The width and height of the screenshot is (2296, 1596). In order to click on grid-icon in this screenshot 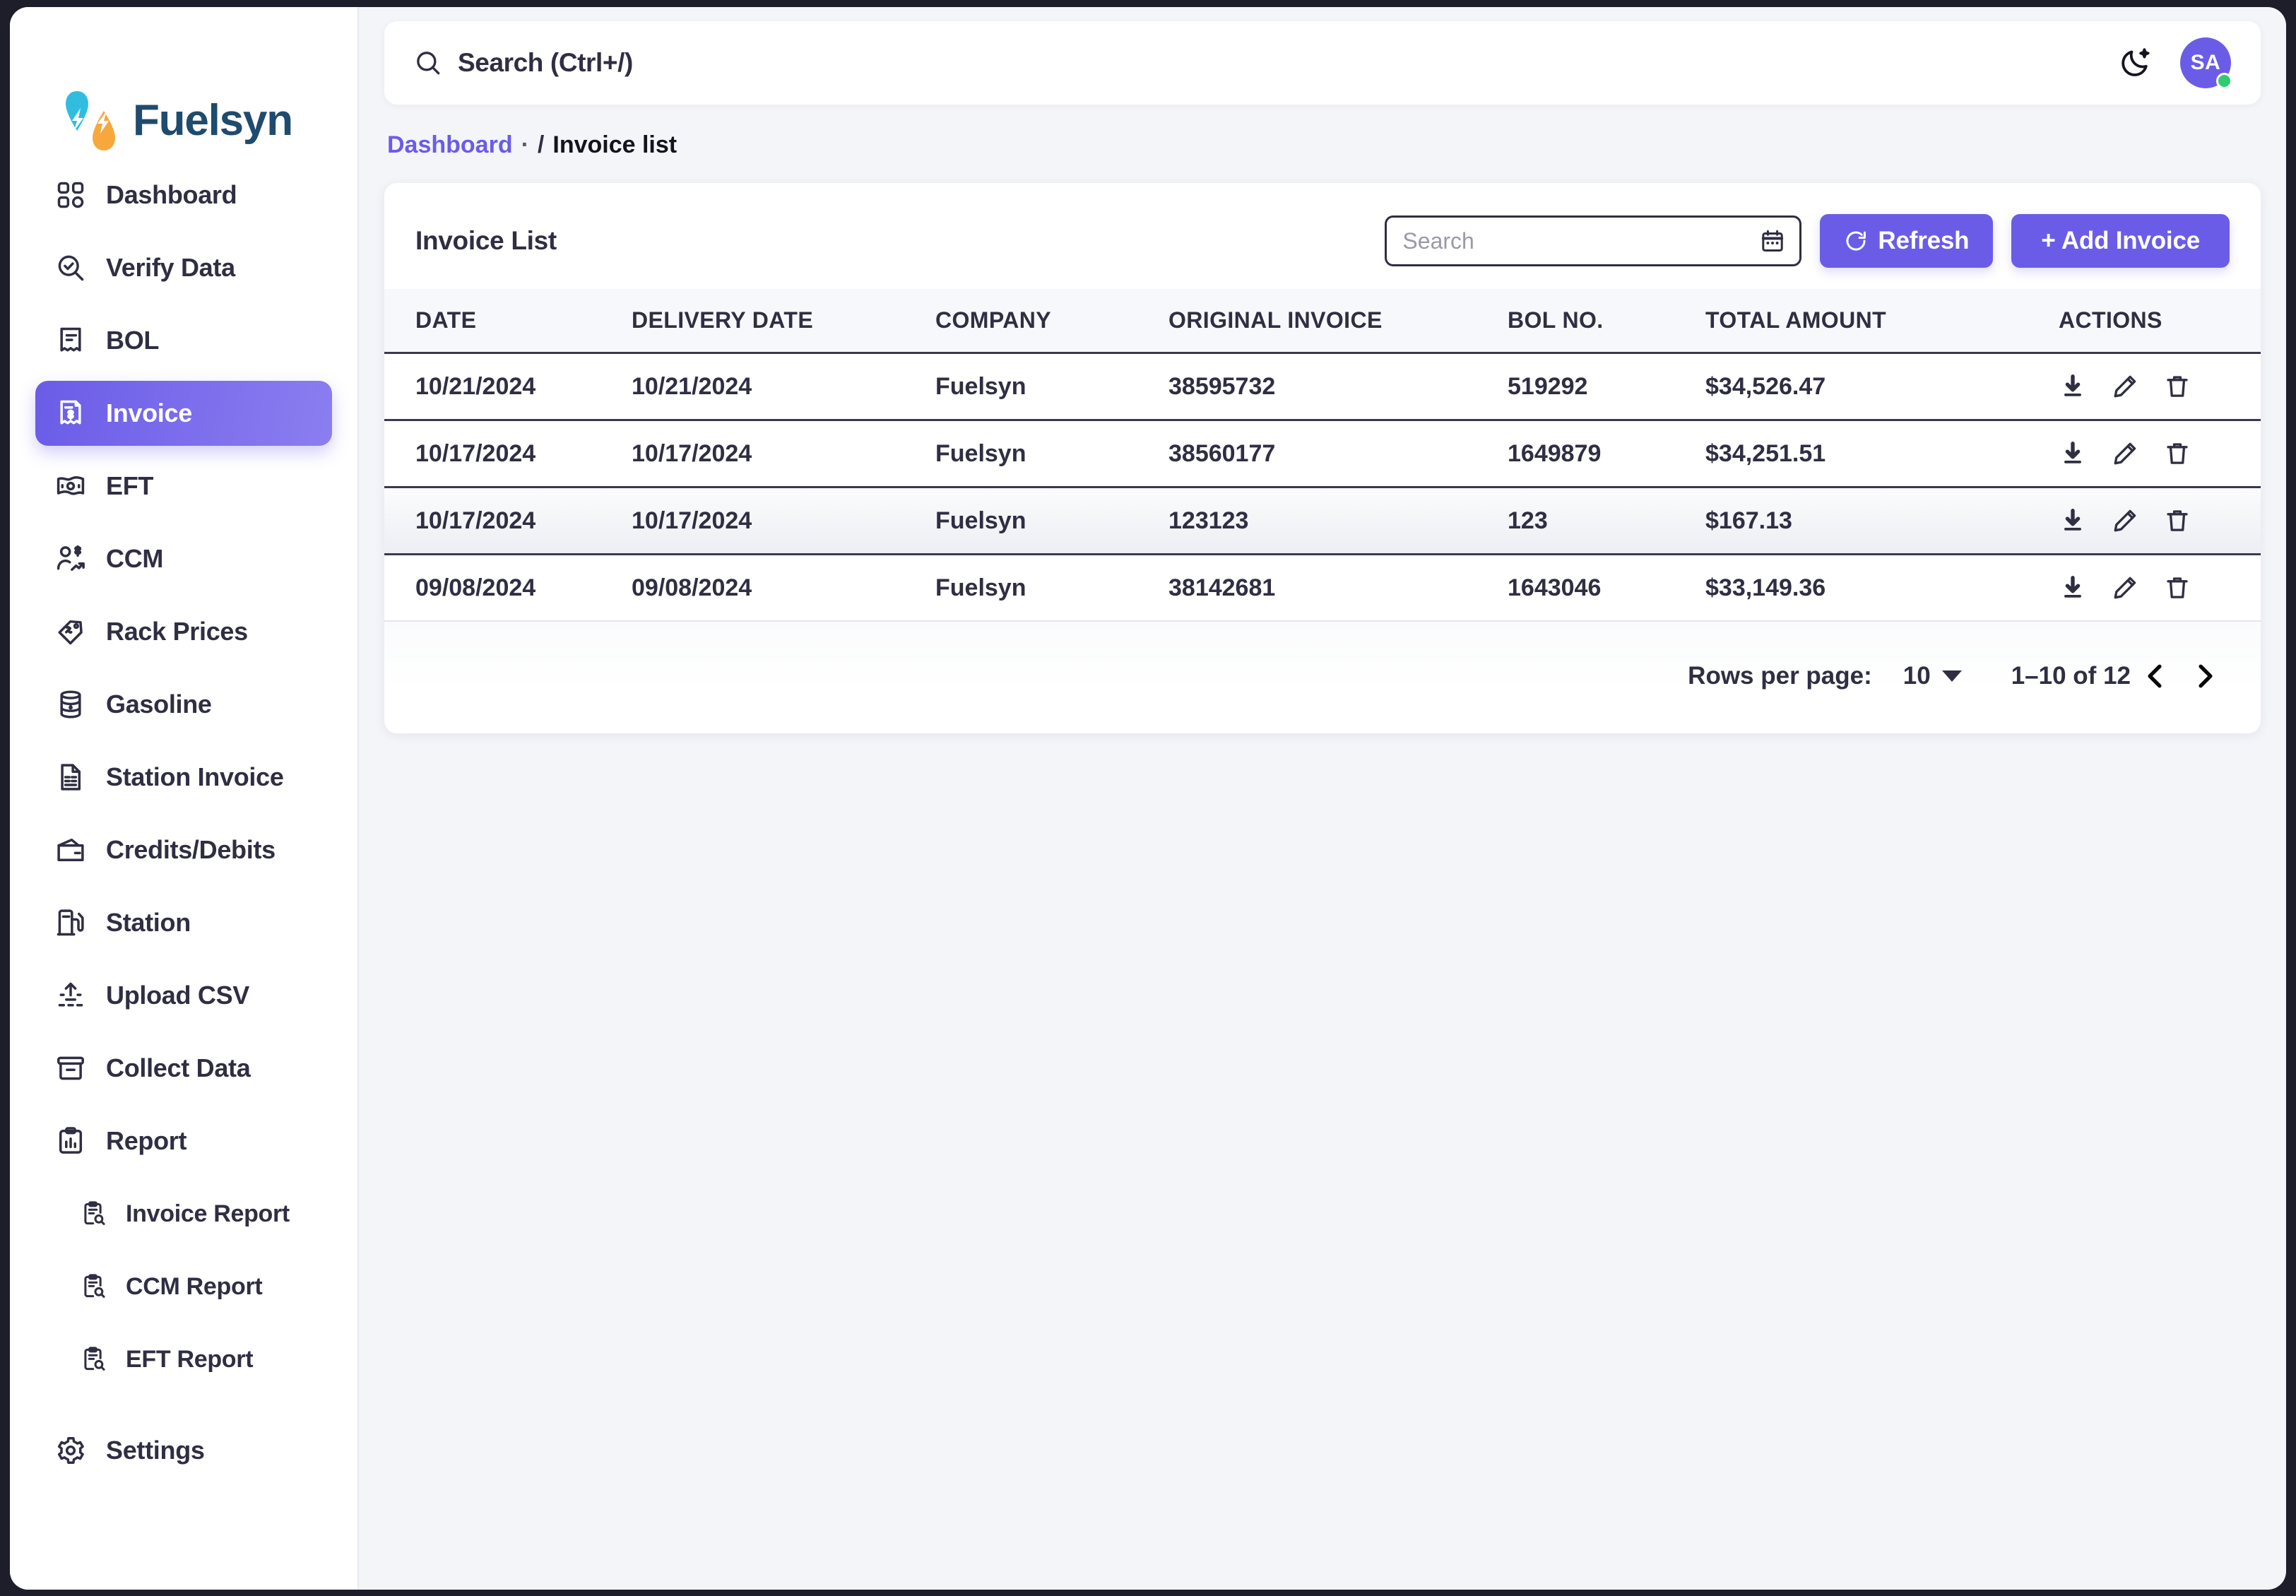, I will do `click(71, 195)`.